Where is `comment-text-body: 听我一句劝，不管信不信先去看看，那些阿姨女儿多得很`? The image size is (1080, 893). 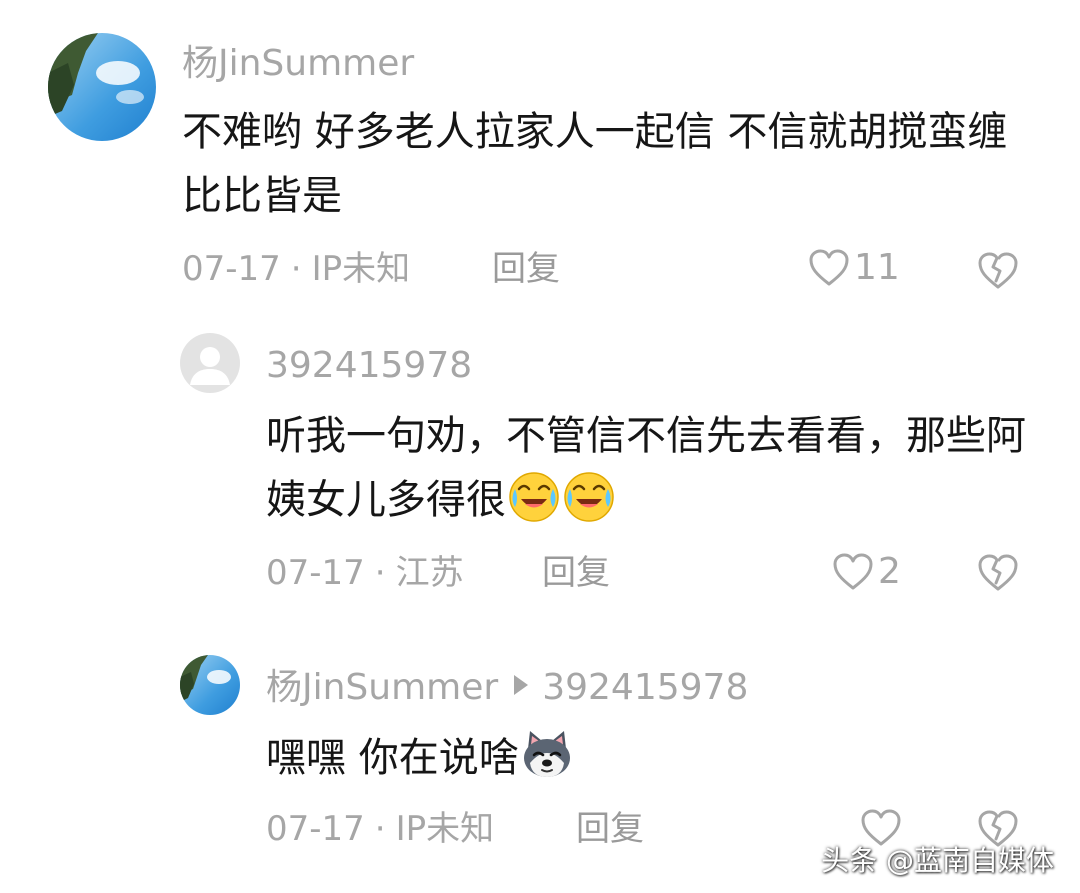 comment-text-body: 听我一句劝，不管信不信先去看看，那些阿姨女儿多得很 is located at coordinates (646, 468).